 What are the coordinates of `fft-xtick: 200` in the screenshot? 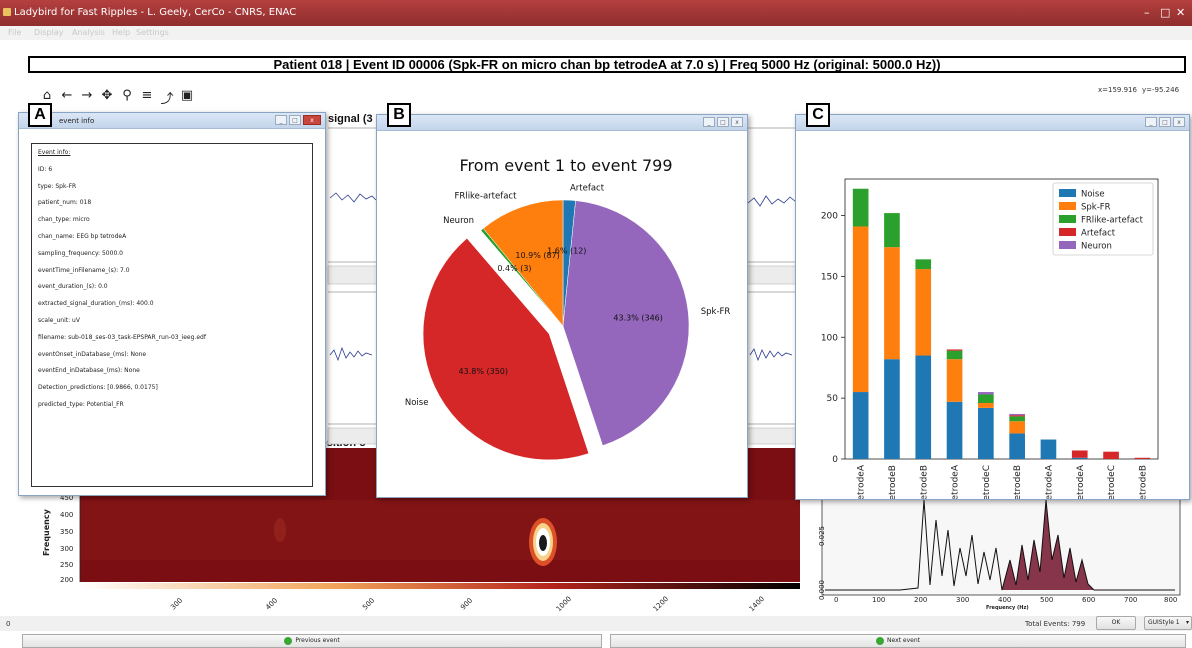 It's located at (921, 600).